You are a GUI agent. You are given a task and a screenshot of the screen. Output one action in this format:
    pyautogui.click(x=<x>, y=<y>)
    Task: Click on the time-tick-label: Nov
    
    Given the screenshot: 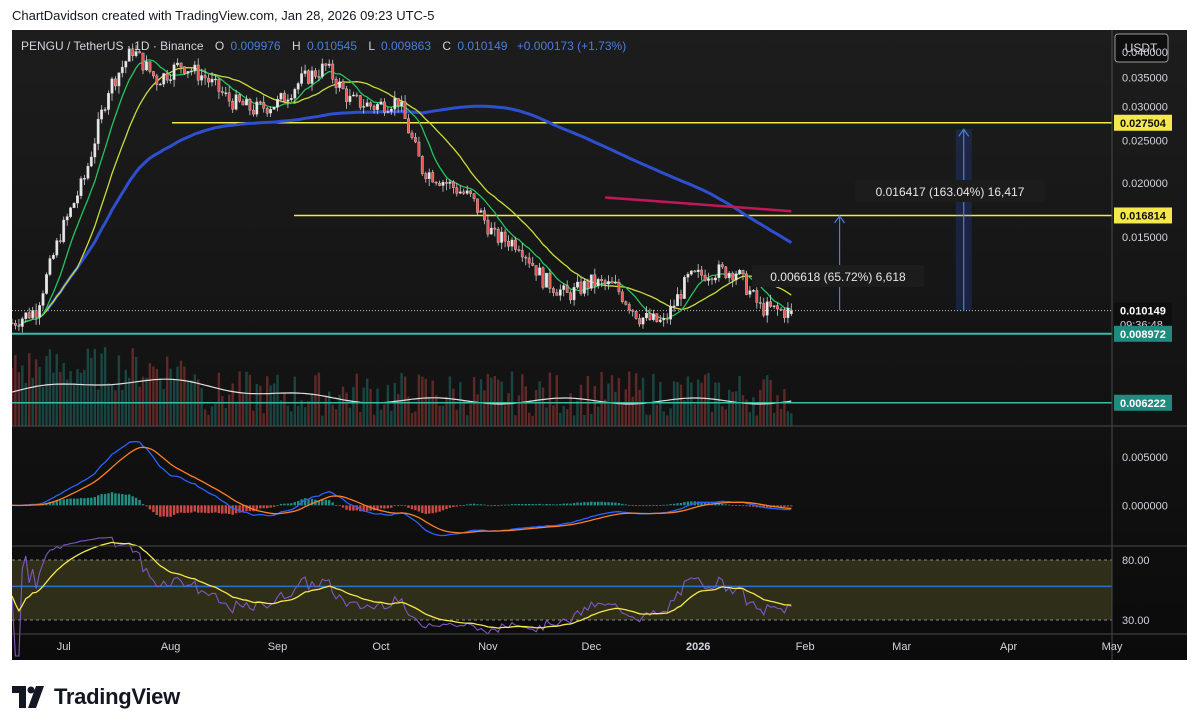 What is the action you would take?
    pyautogui.click(x=488, y=647)
    